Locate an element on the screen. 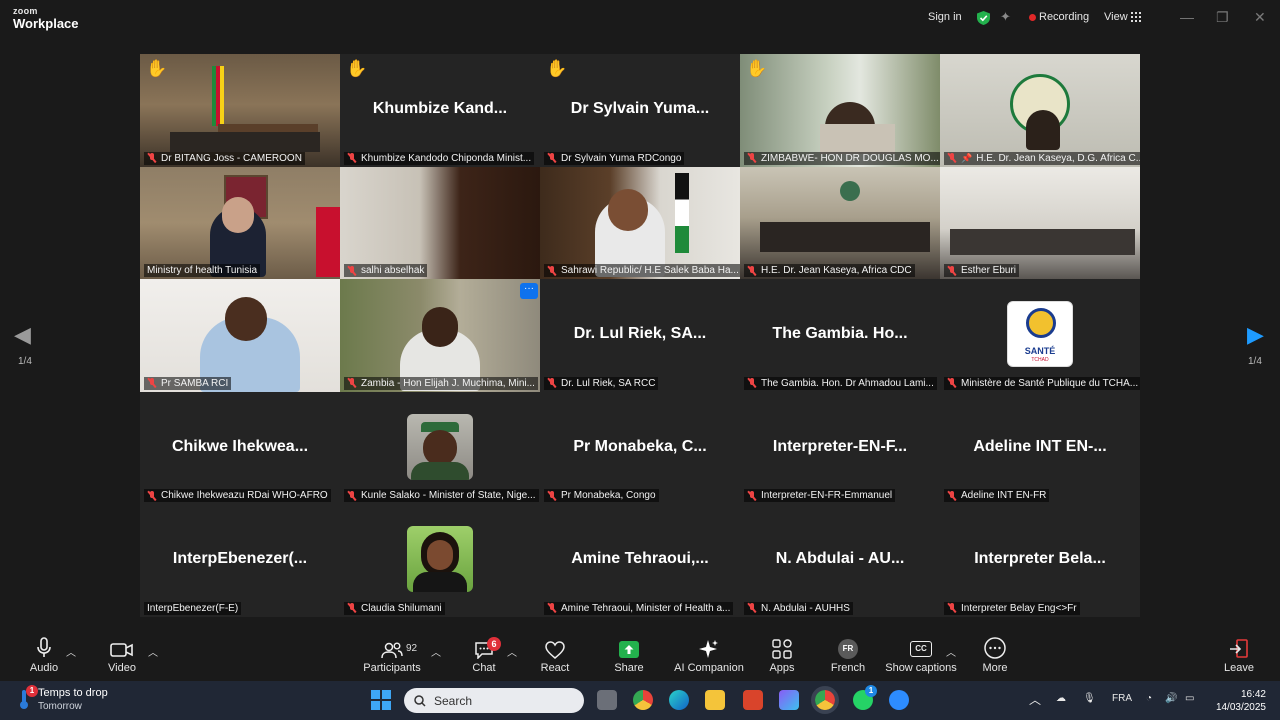 This screenshot has width=1280, height=720. onedrive-icon: ☁ is located at coordinates (1061, 698).